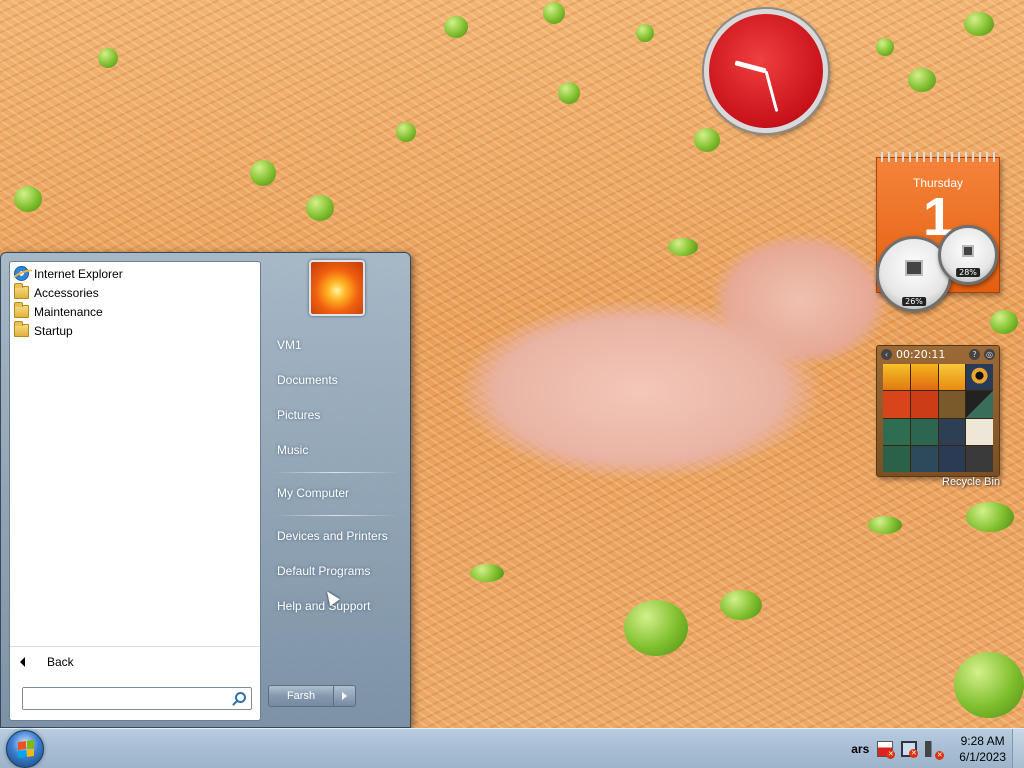 The image size is (1024, 768). Describe the element at coordinates (335, 574) in the screenshot. I see `link-default-programs: Default Programs` at that location.